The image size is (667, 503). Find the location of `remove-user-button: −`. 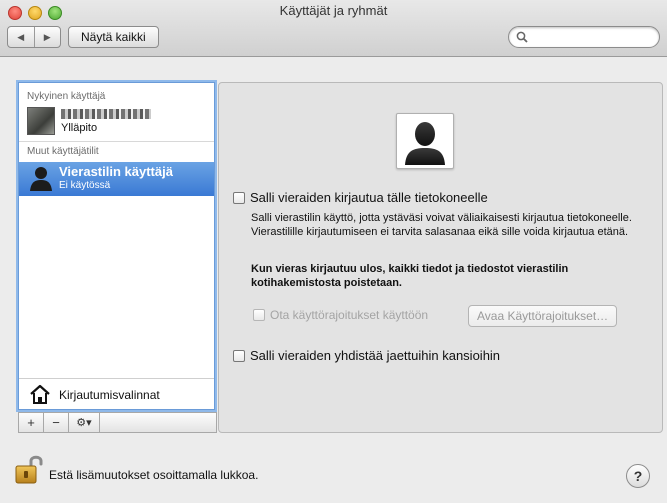

remove-user-button: − is located at coordinates (55, 422).